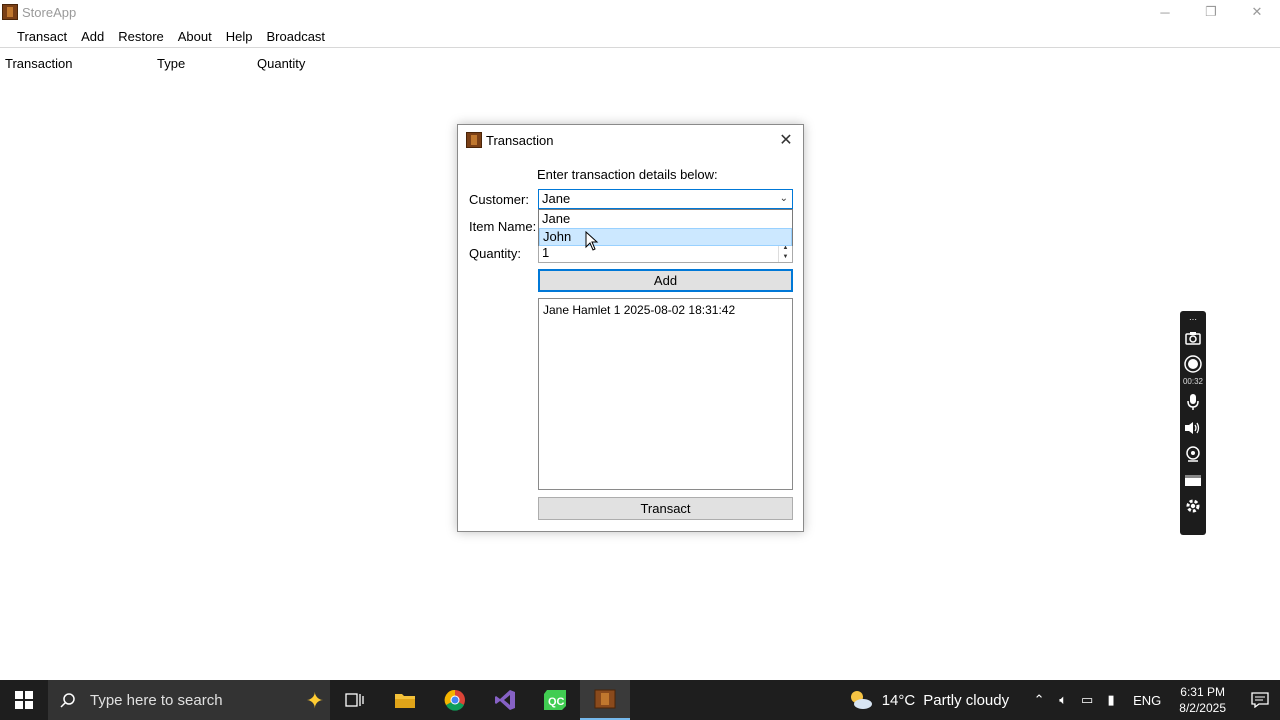  I want to click on screen-recorder-toolbar: ⋯ 00:32, so click(1193, 423).